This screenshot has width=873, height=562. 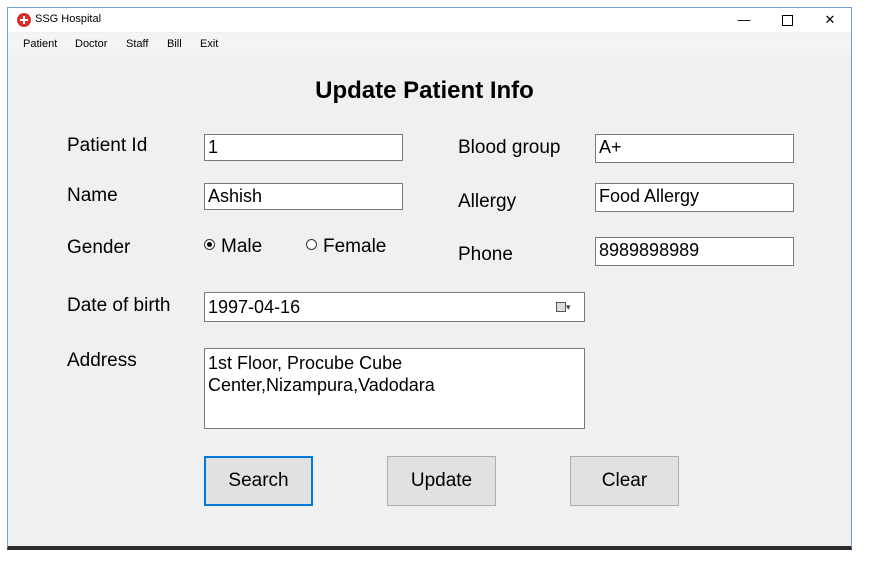 I want to click on maximize-button, so click(x=787, y=20).